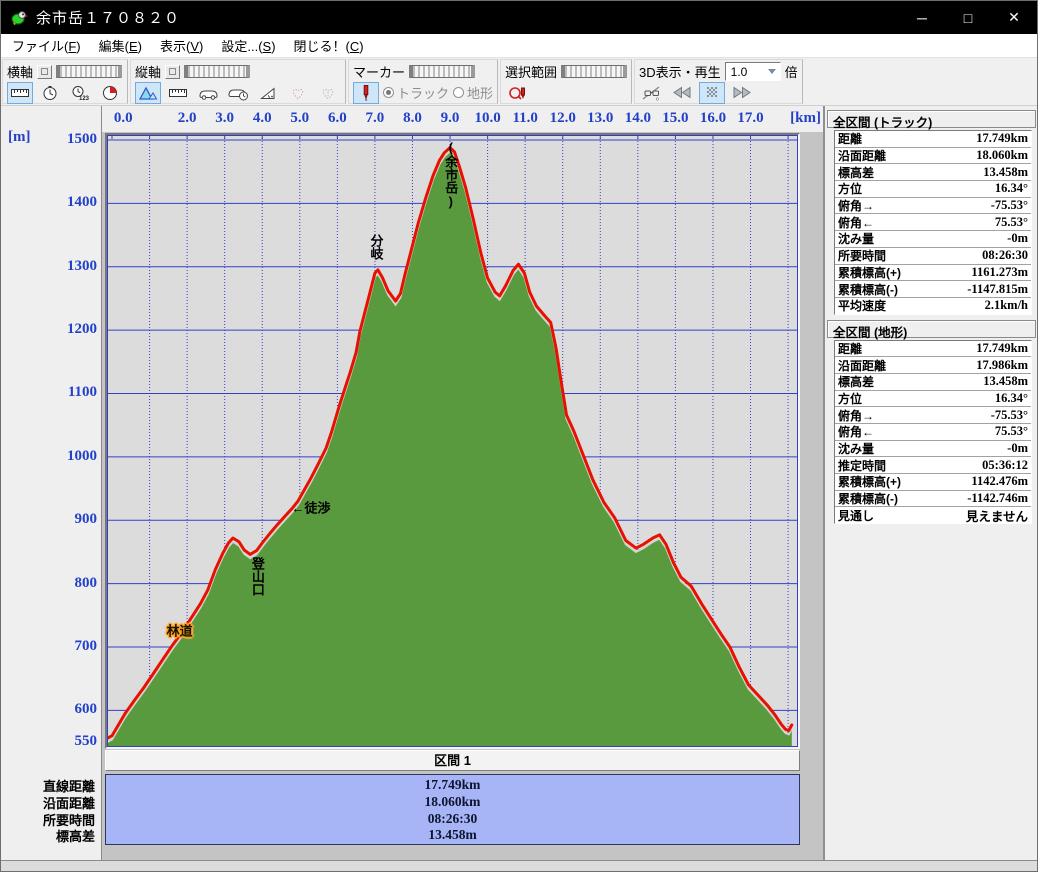 This screenshot has width=1038, height=872. I want to click on vaxis-mini-button, so click(173, 71).